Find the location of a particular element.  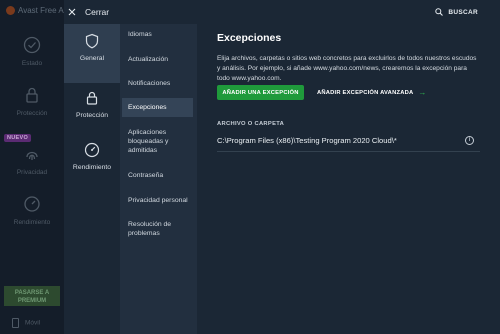

background-app-title: Avast Free A is located at coordinates (35, 11).